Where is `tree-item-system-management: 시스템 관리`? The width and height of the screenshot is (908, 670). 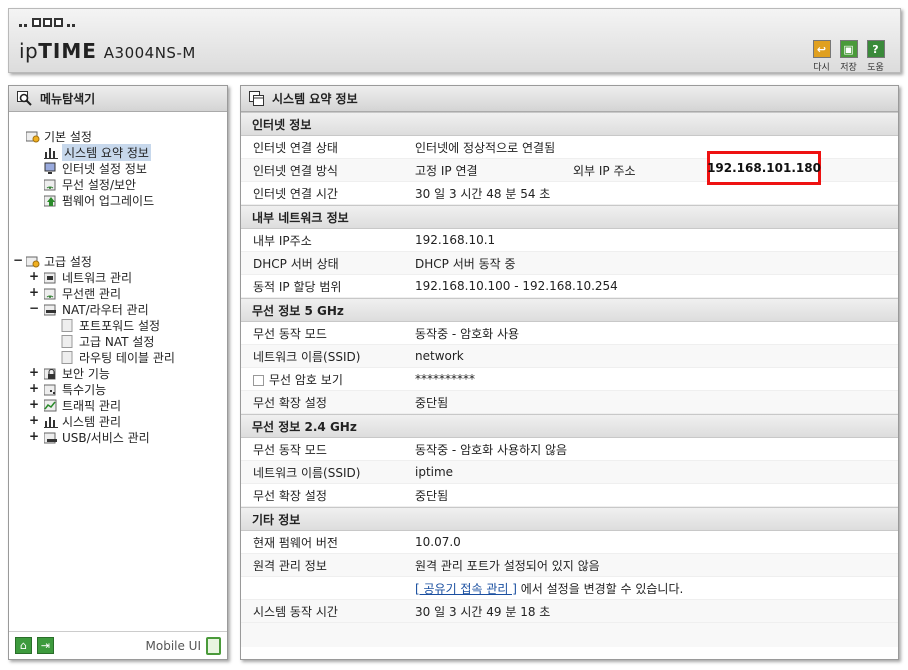
tree-item-system-management: 시스템 관리 is located at coordinates (82, 421).